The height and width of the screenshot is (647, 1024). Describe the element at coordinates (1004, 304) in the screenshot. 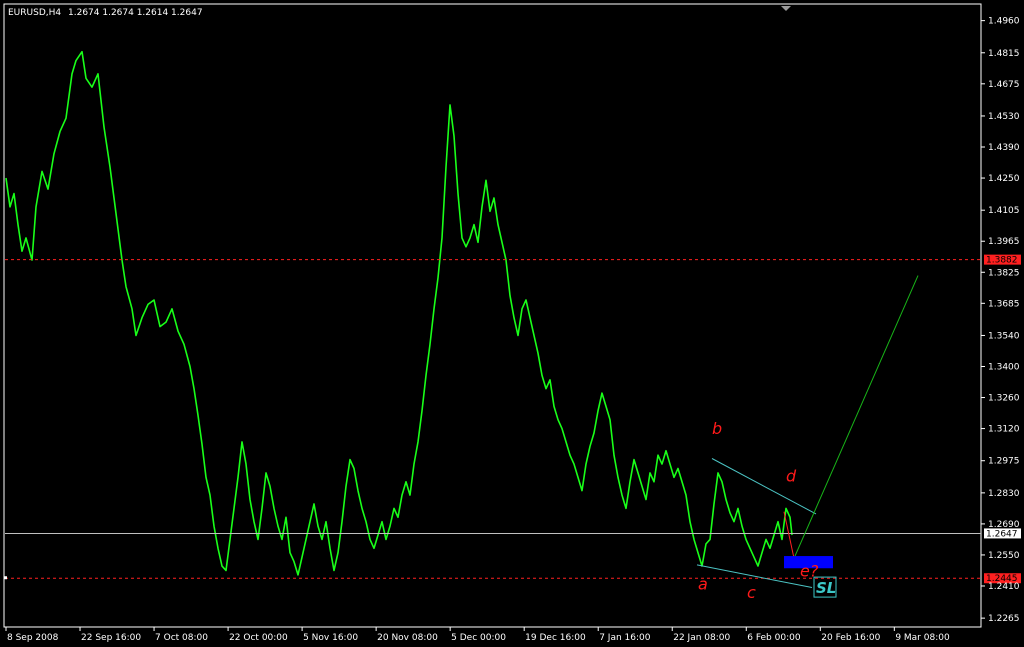

I see `y-tick-label: 1.3685` at that location.